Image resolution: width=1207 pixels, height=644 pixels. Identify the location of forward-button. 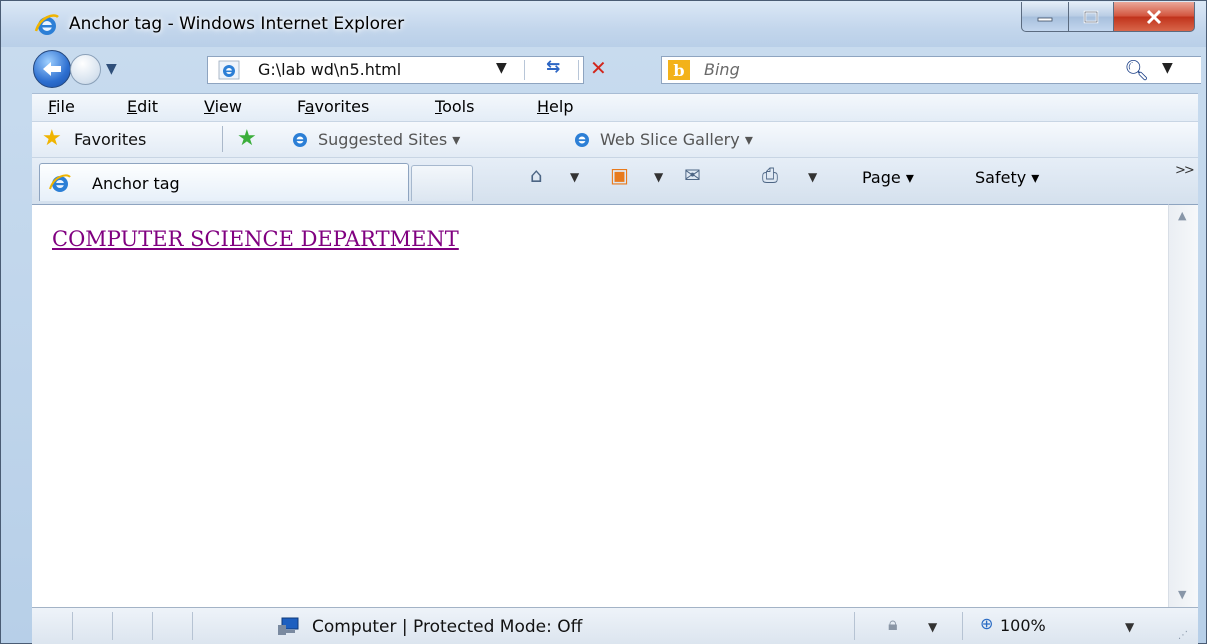
(85, 69).